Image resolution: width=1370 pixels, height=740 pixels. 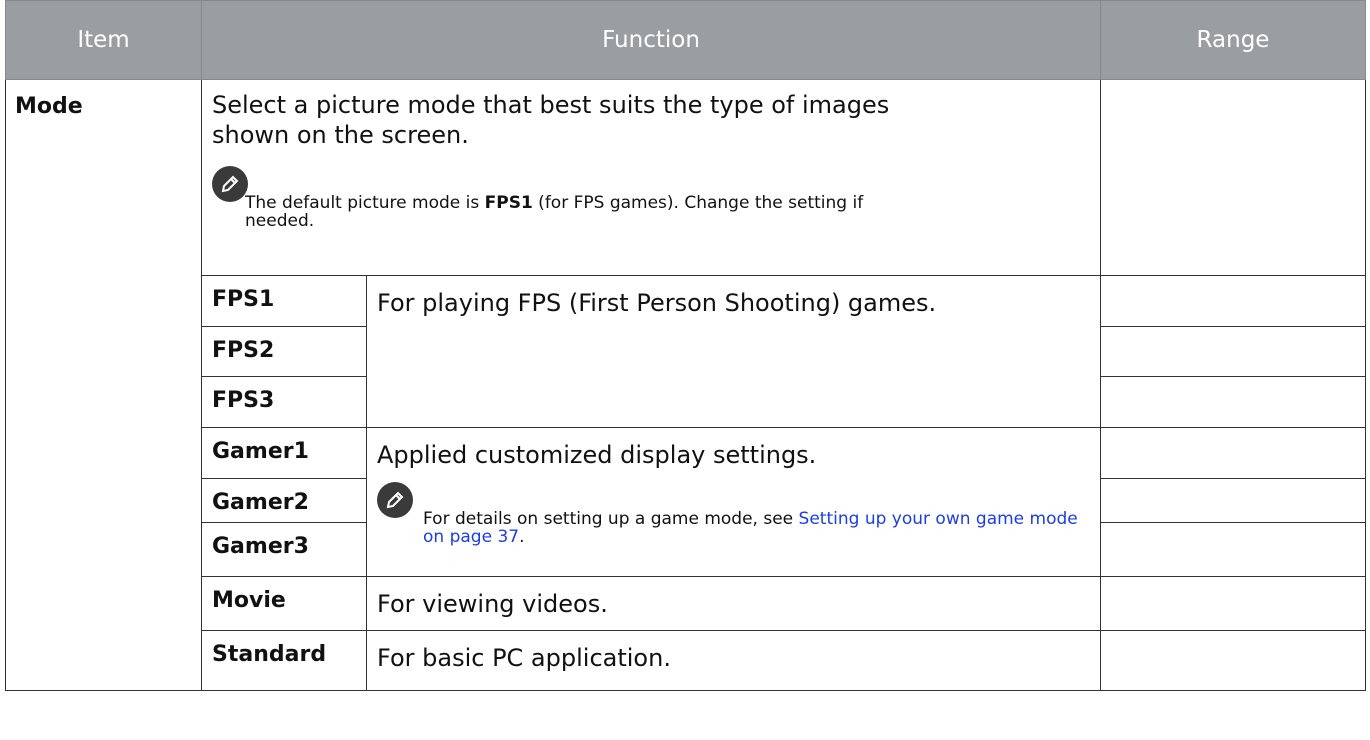 I want to click on fps2-cell: FPS2, so click(x=284, y=351).